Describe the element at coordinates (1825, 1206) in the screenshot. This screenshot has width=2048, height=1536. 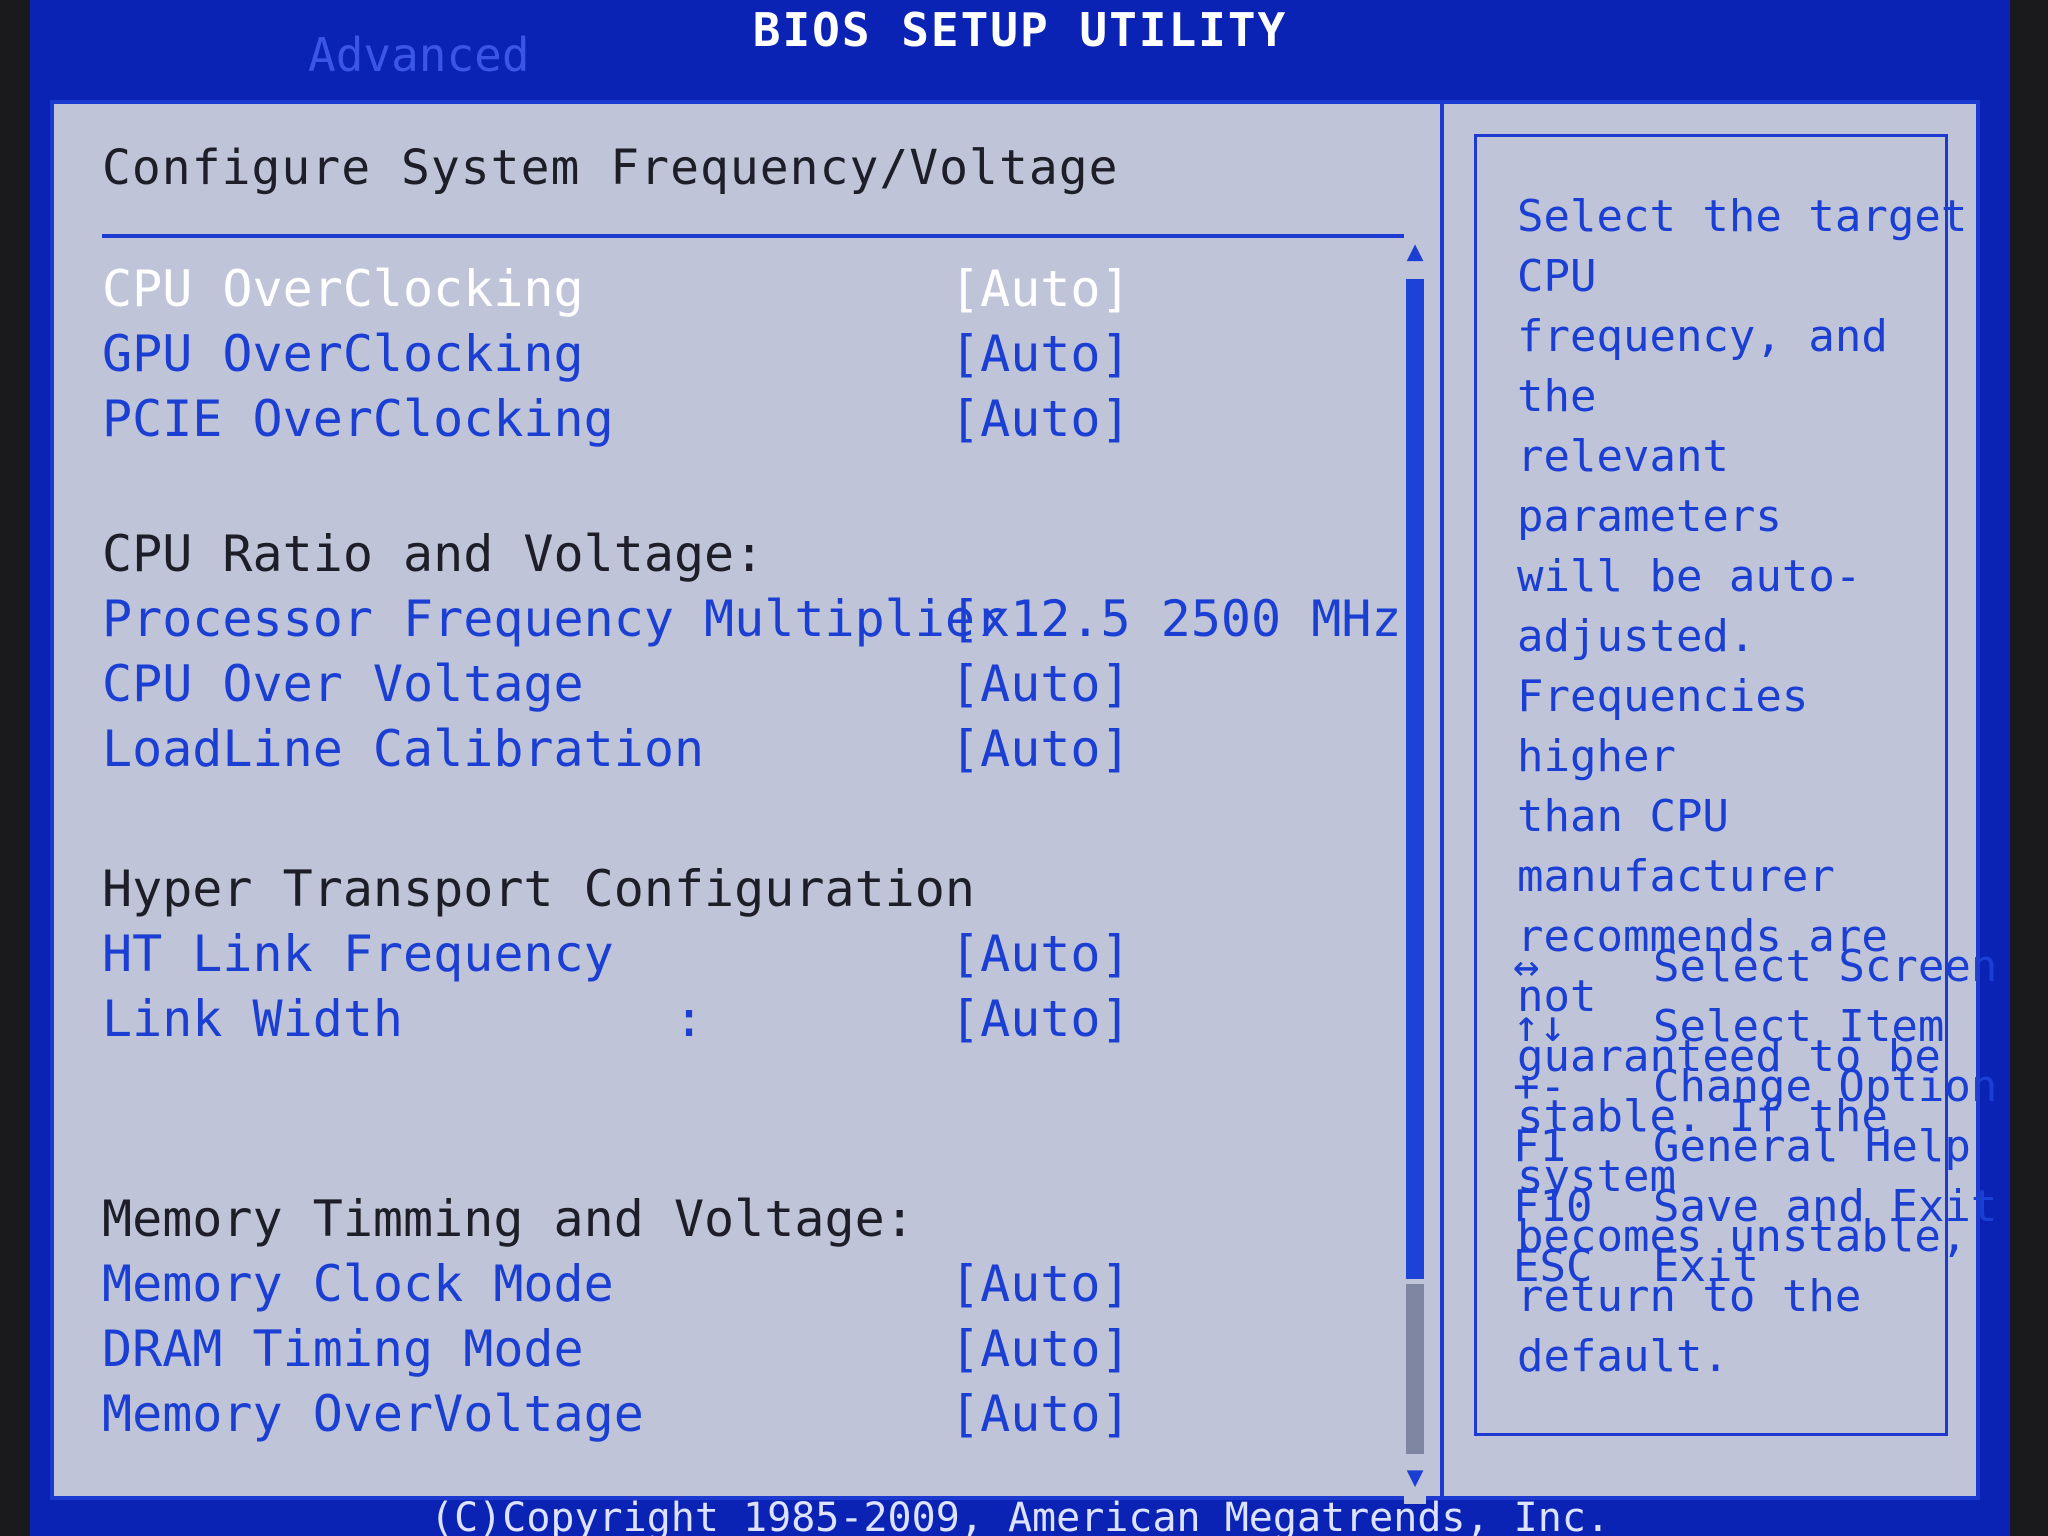
I see `key-hint-label: Save and Exit` at that location.